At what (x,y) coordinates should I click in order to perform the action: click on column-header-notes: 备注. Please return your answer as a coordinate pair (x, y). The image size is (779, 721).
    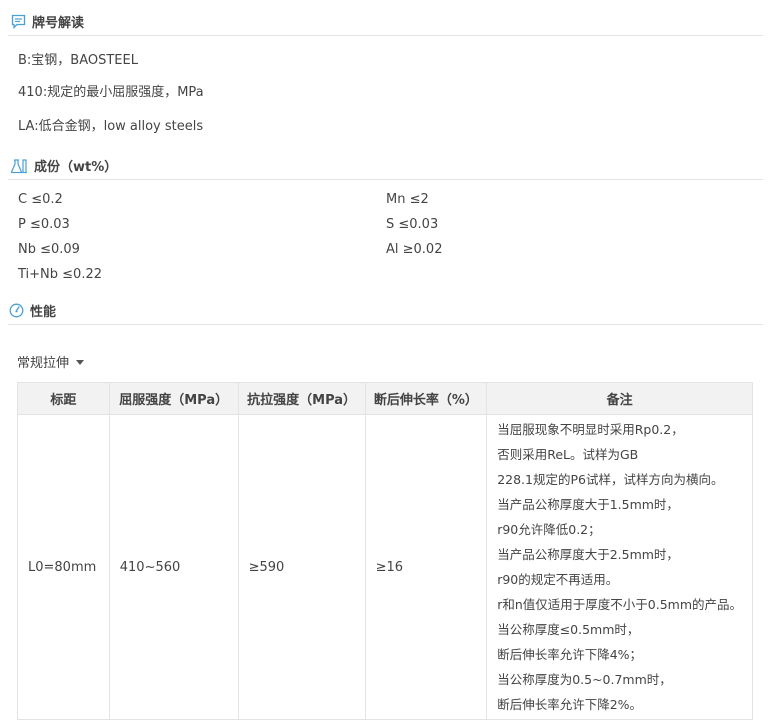
    Looking at the image, I should click on (619, 398).